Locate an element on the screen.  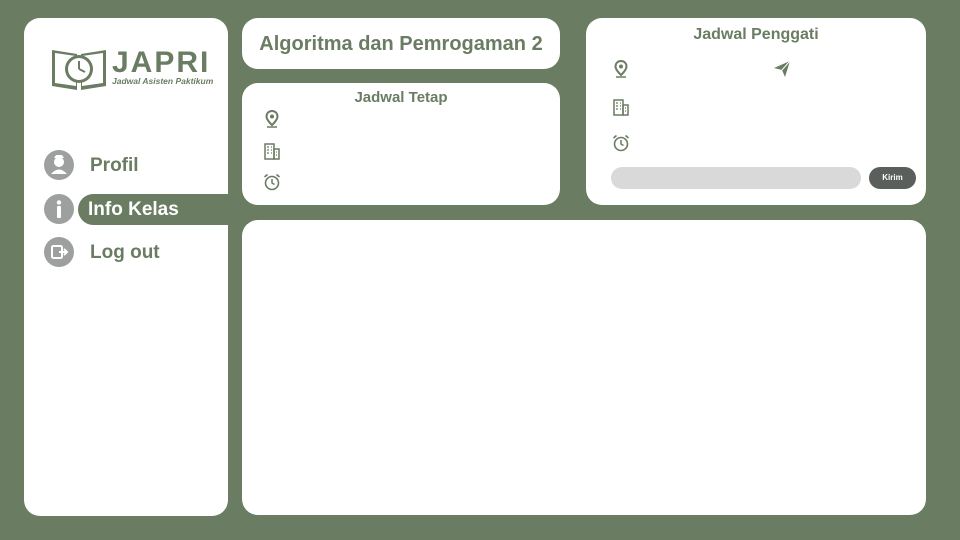
info-icon is located at coordinates (59, 209).